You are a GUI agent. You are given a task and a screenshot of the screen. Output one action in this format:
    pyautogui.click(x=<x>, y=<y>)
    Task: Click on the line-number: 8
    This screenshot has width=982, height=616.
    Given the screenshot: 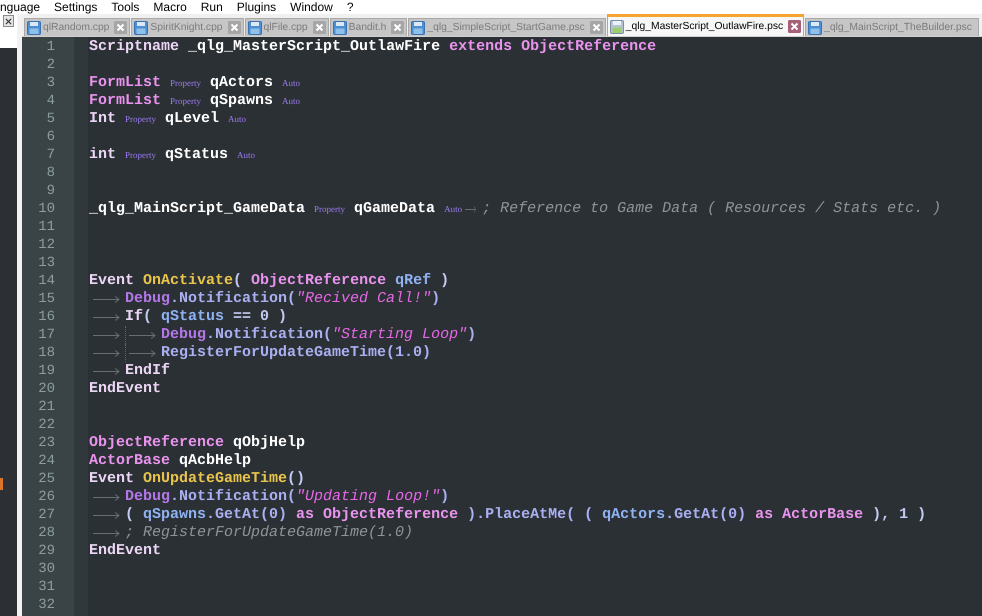 What is the action you would take?
    pyautogui.click(x=50, y=173)
    